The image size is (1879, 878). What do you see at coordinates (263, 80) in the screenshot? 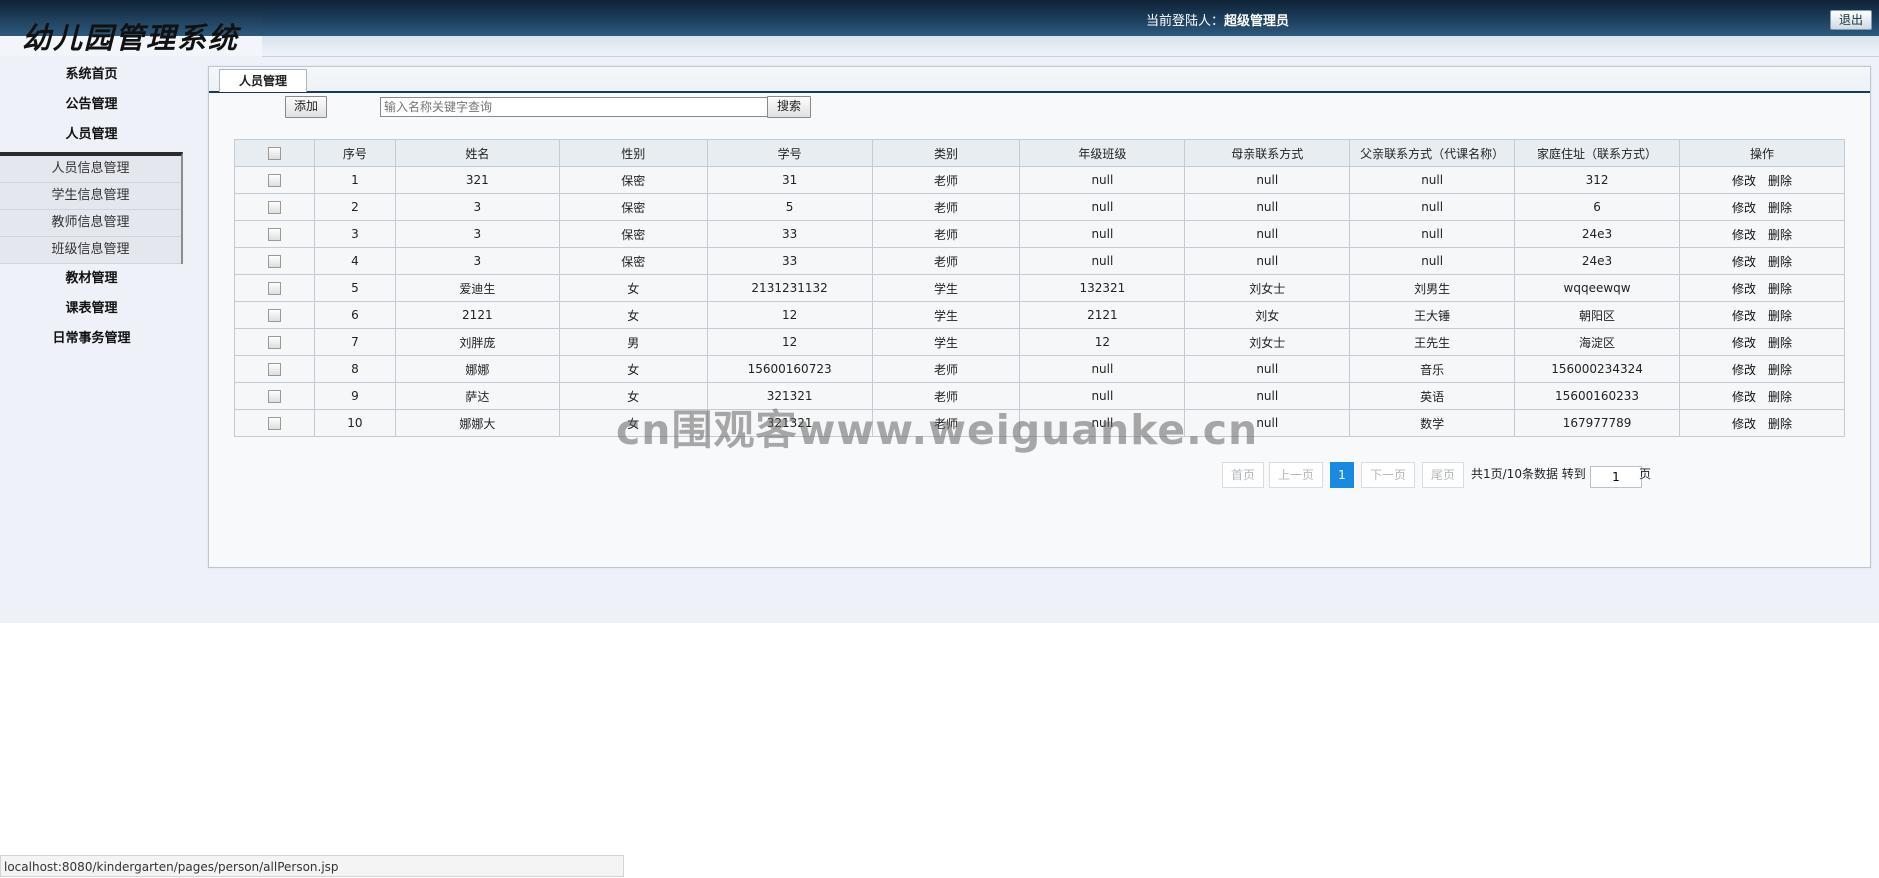
I see `tab-personnel: 人员管理` at bounding box center [263, 80].